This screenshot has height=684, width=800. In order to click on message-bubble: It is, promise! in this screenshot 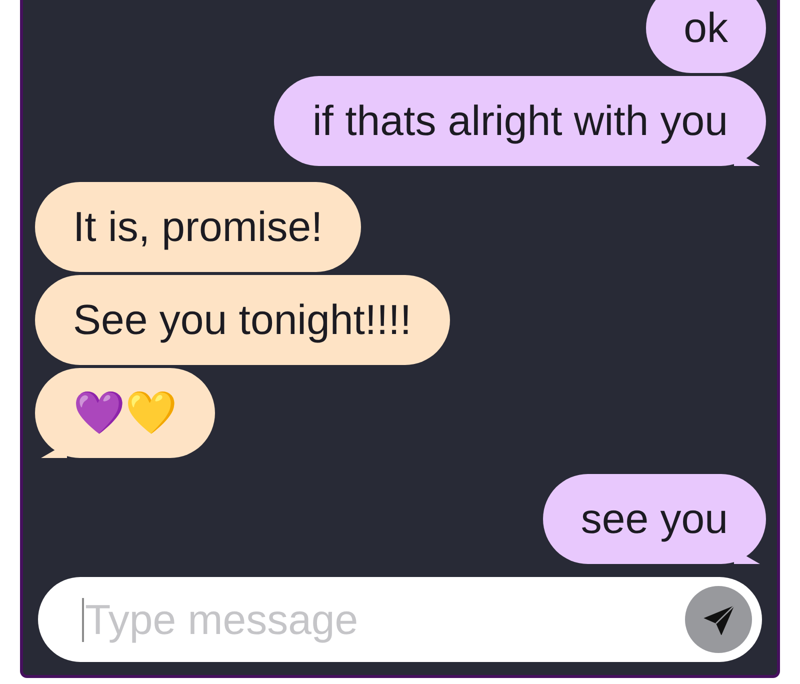, I will do `click(198, 227)`.